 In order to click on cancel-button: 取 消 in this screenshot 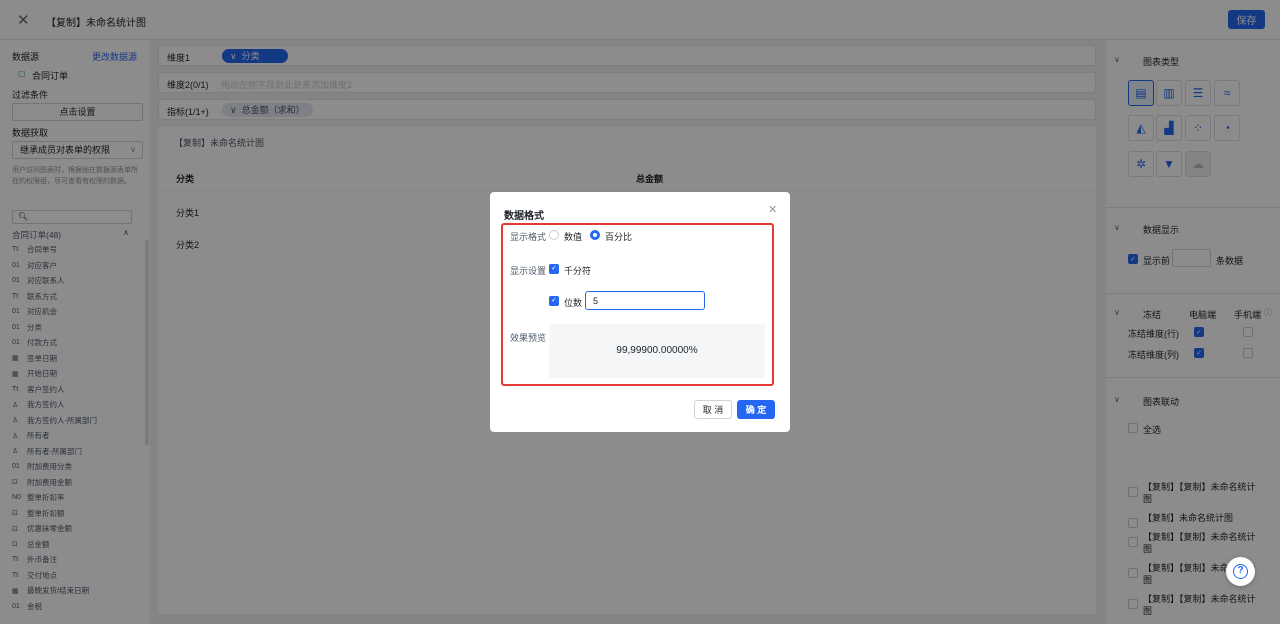, I will do `click(713, 409)`.